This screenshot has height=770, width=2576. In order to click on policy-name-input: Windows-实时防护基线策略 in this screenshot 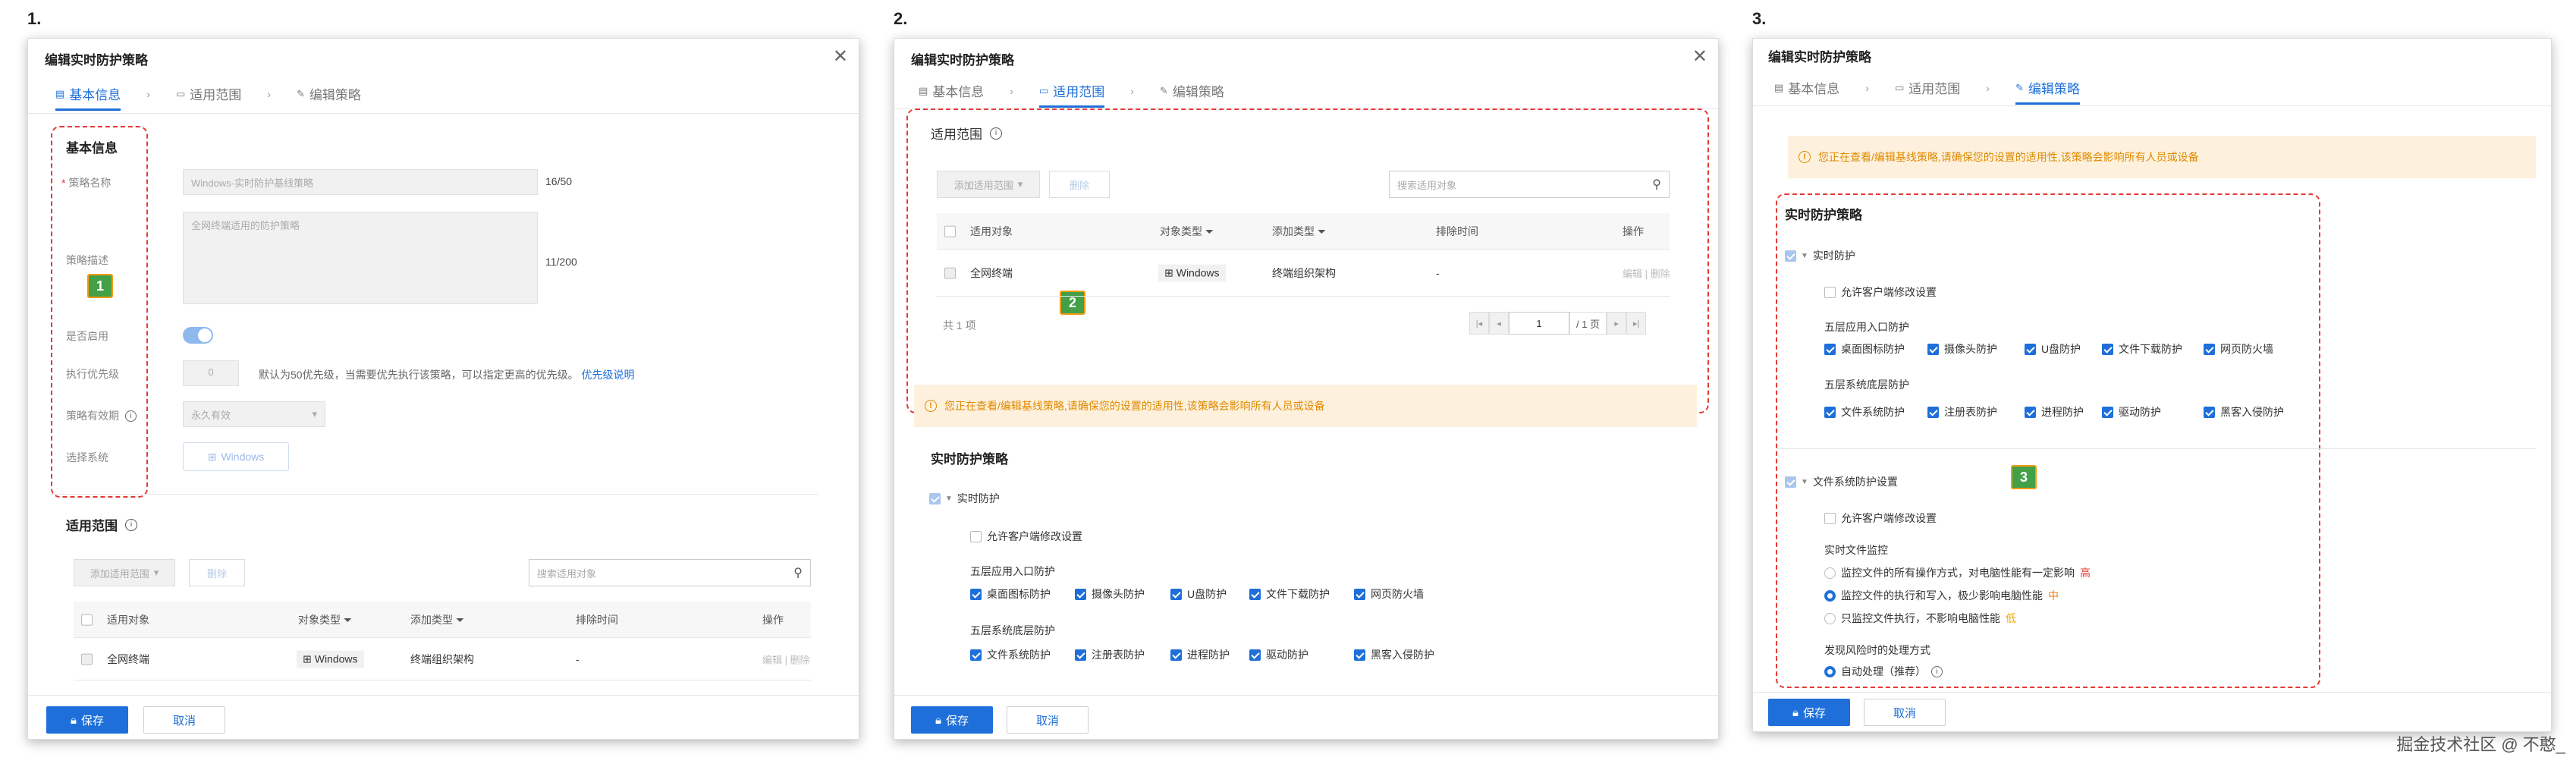, I will do `click(360, 182)`.